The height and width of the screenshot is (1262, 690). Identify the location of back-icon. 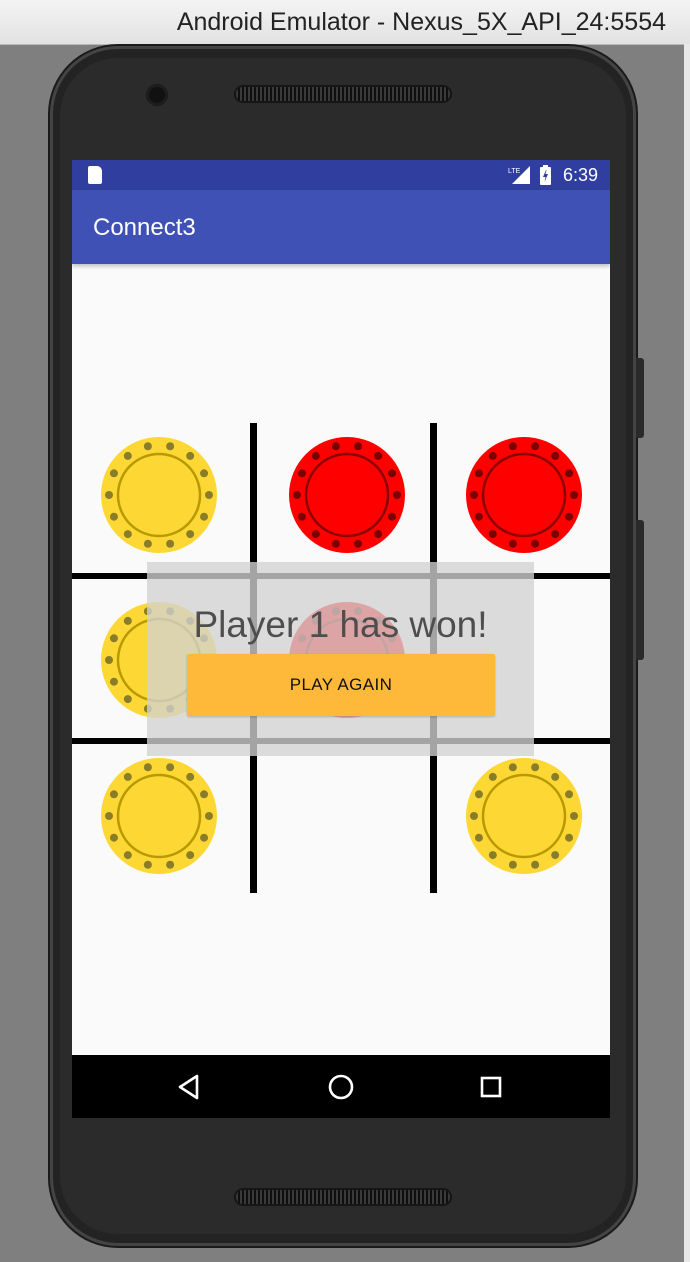
(189, 1087).